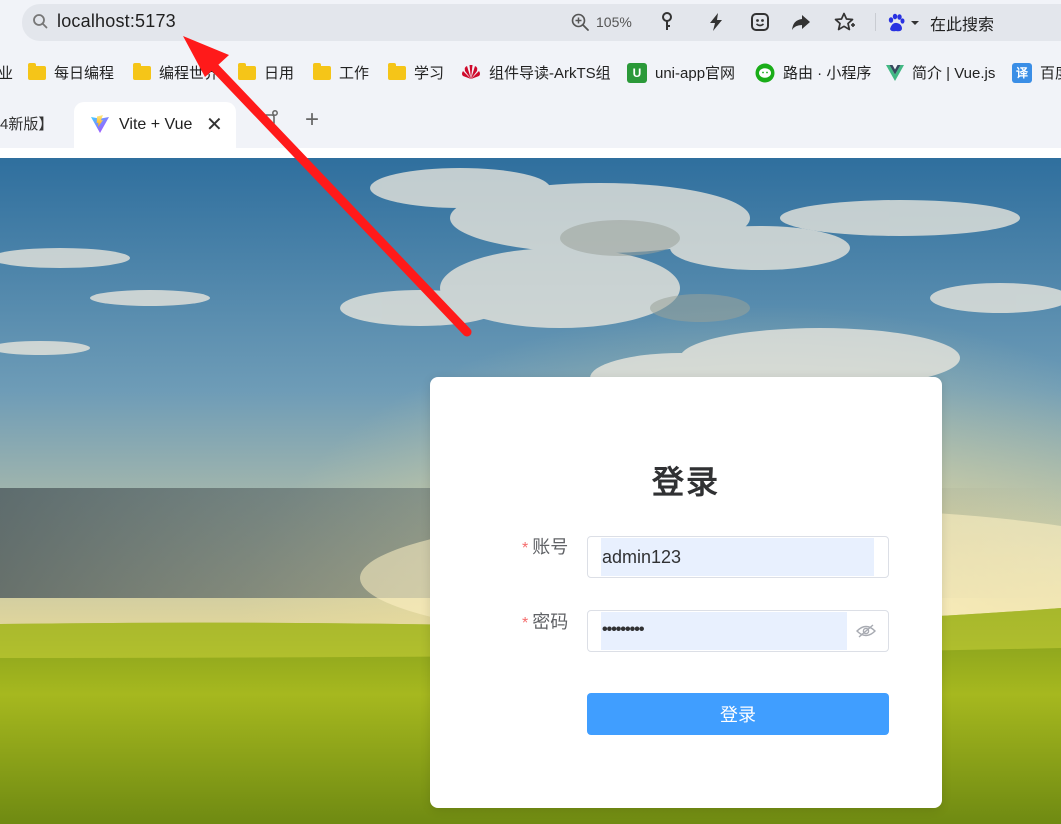  What do you see at coordinates (429, 73) in the screenshot?
I see `bookmark-label: 学习` at bounding box center [429, 73].